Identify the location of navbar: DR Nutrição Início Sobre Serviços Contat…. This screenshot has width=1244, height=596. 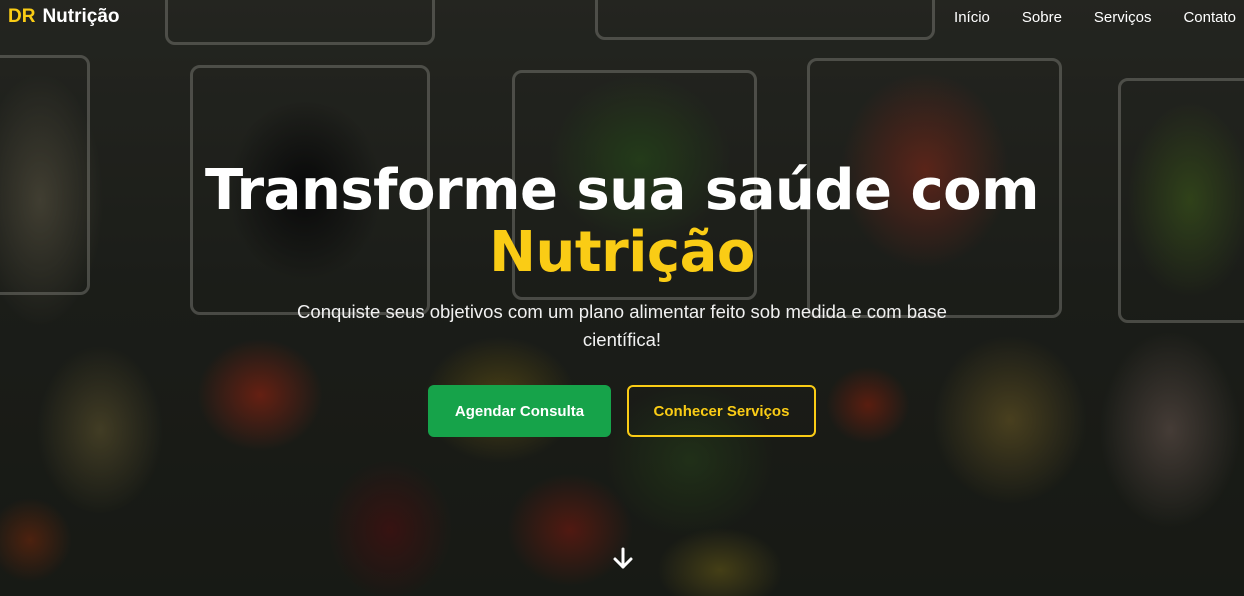
(622, 17).